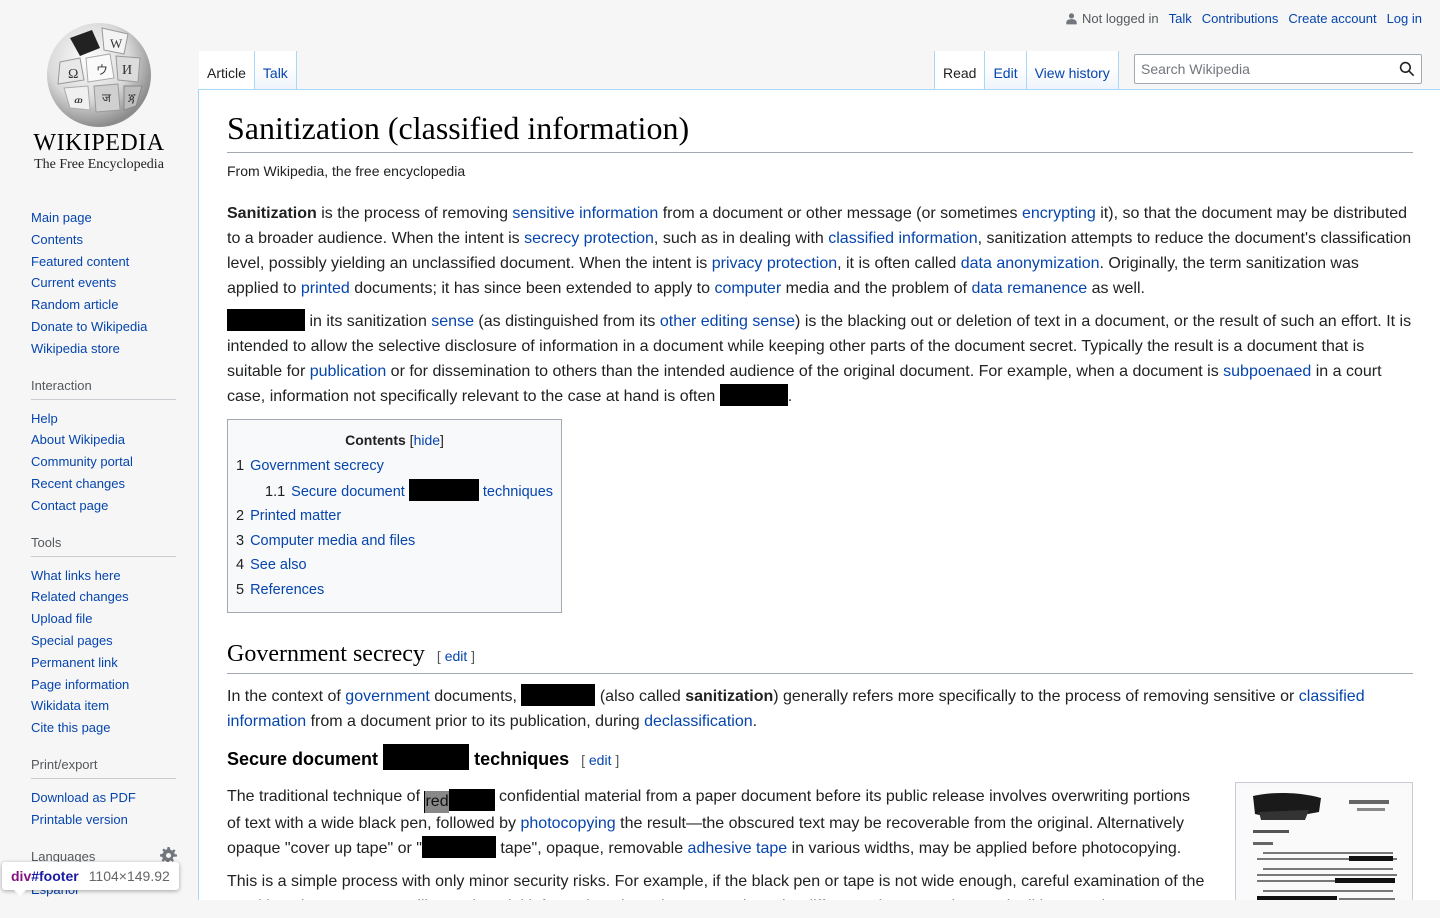 The image size is (1440, 918). Describe the element at coordinates (747, 288) in the screenshot. I see `link-computer: computer` at that location.